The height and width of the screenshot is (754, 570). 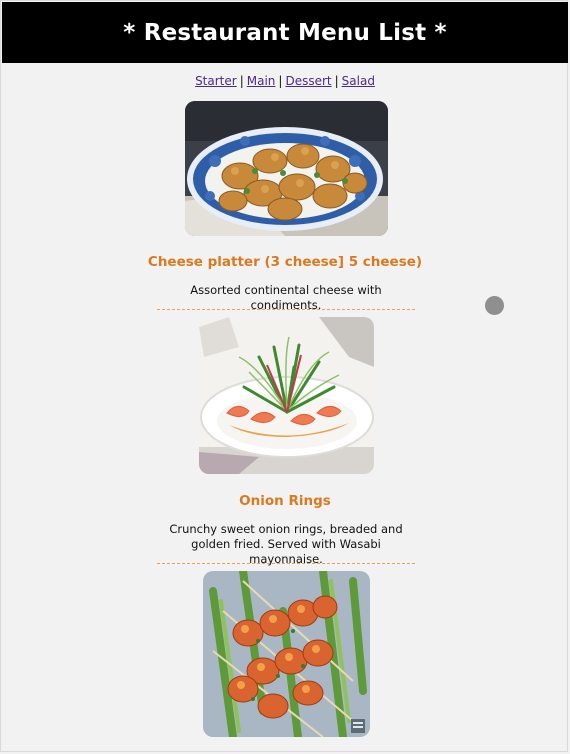 What do you see at coordinates (286, 395) in the screenshot?
I see `prawn-salad-photo` at bounding box center [286, 395].